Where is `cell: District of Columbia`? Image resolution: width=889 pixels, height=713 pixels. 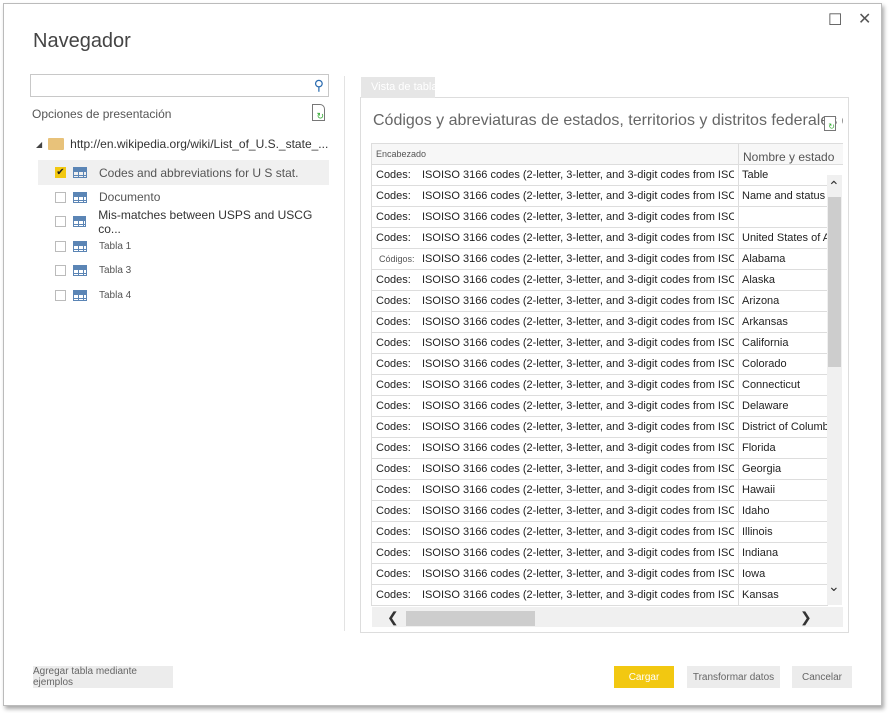 cell: District of Columbia is located at coordinates (783, 427).